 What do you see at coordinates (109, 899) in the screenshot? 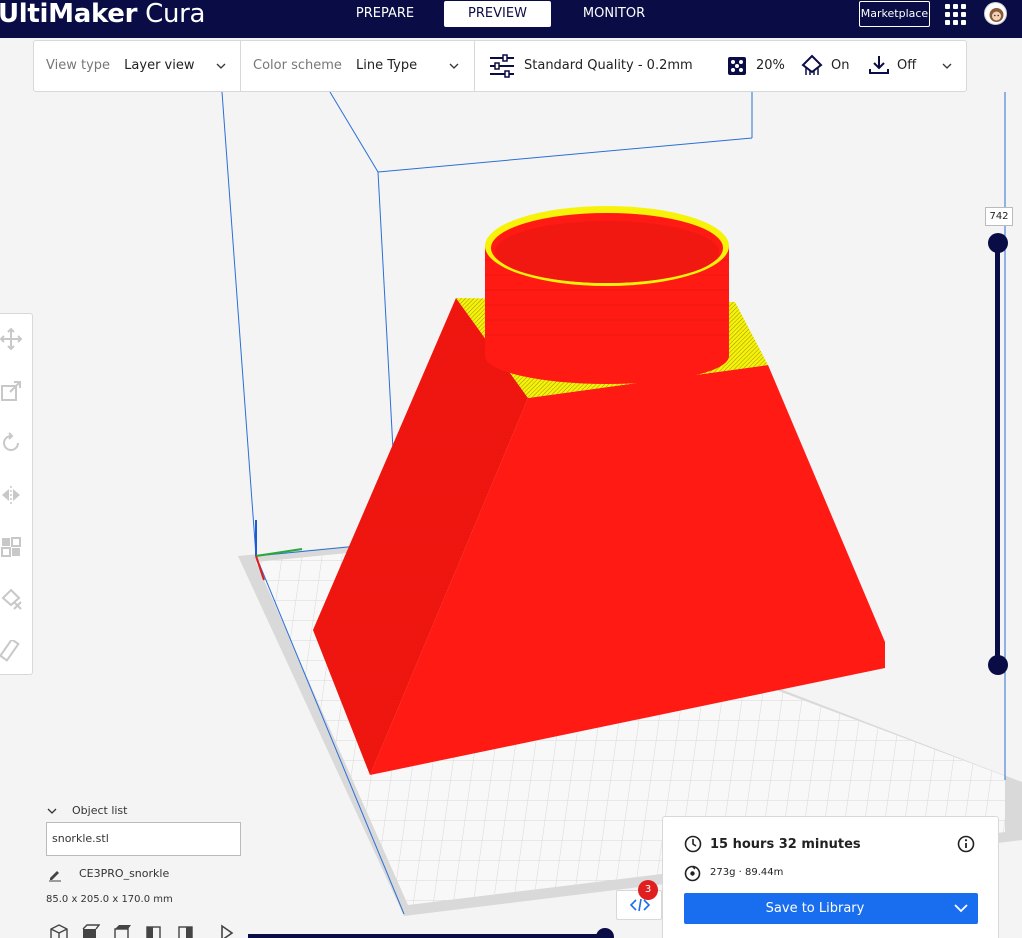
I see `model-dimensions: 85.0 x 205.0 x 170.0 mm` at bounding box center [109, 899].